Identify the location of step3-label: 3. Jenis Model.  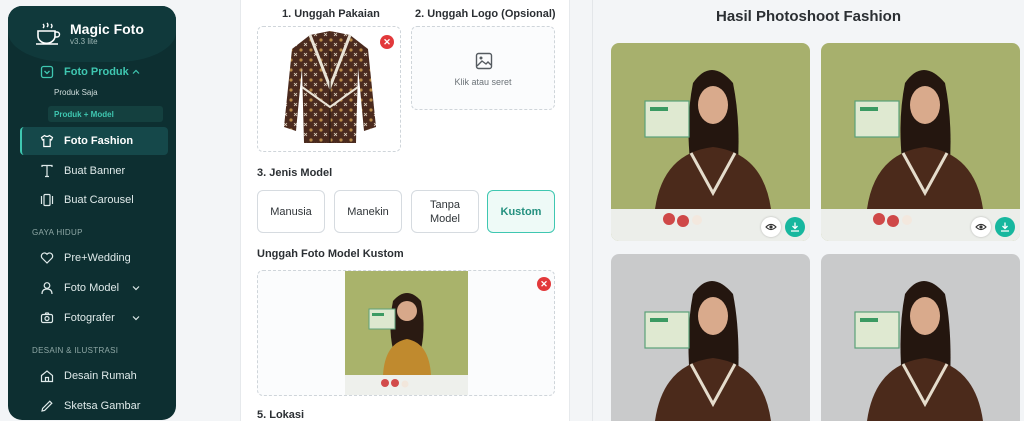
(295, 173).